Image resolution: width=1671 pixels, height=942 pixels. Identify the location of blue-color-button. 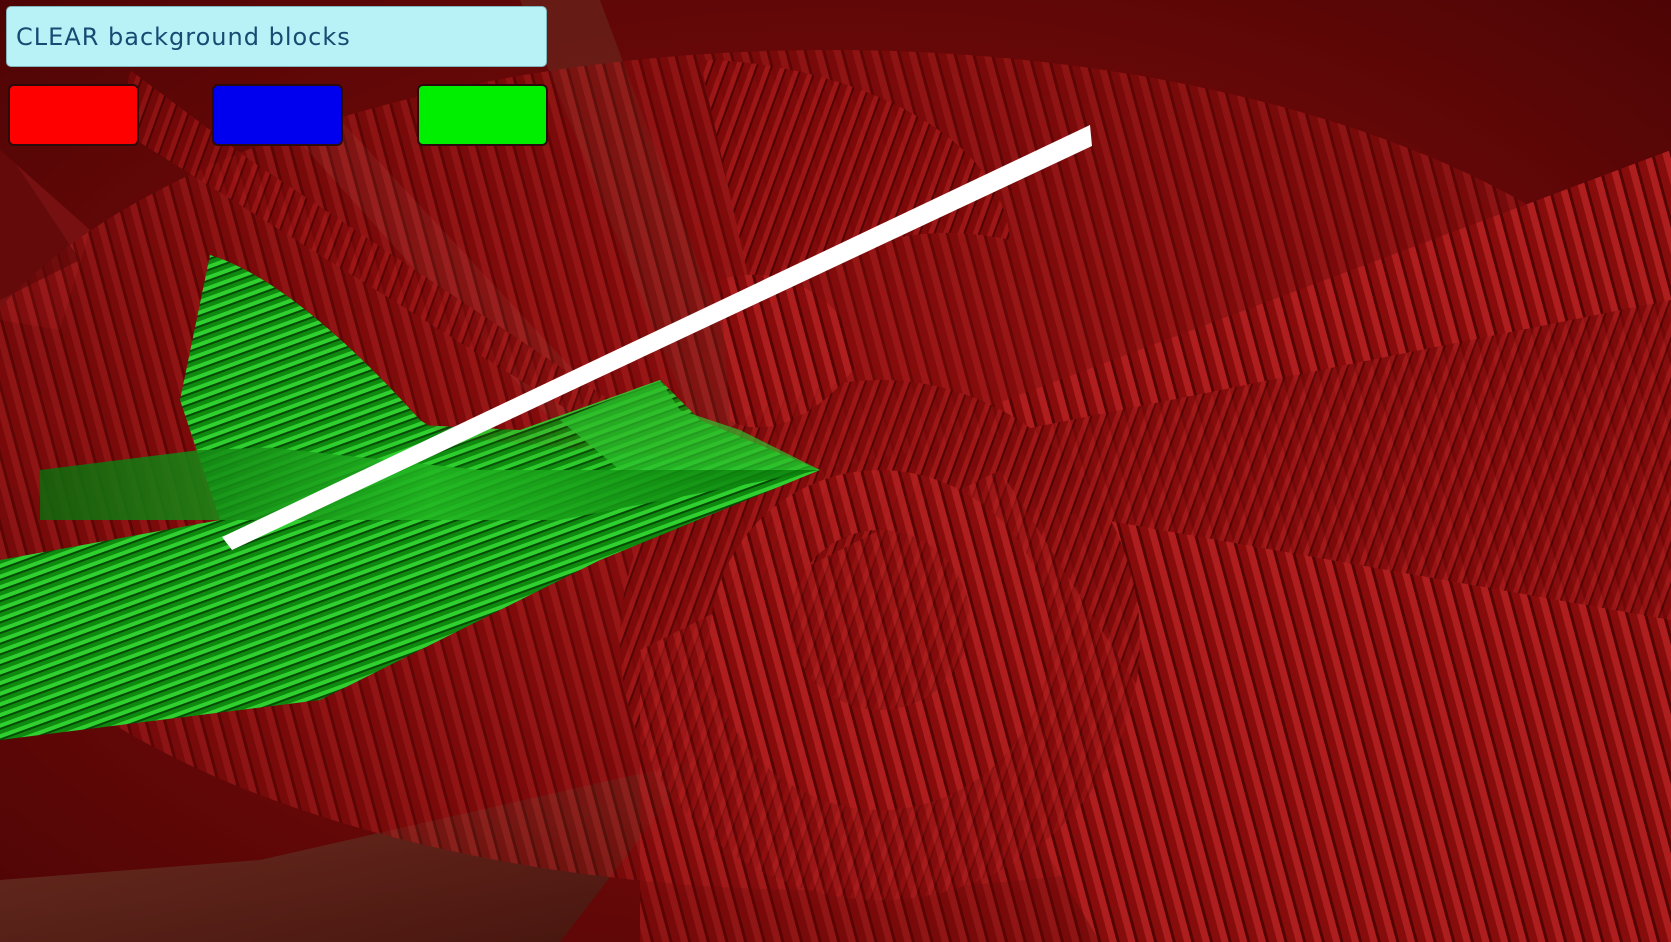
(277, 115).